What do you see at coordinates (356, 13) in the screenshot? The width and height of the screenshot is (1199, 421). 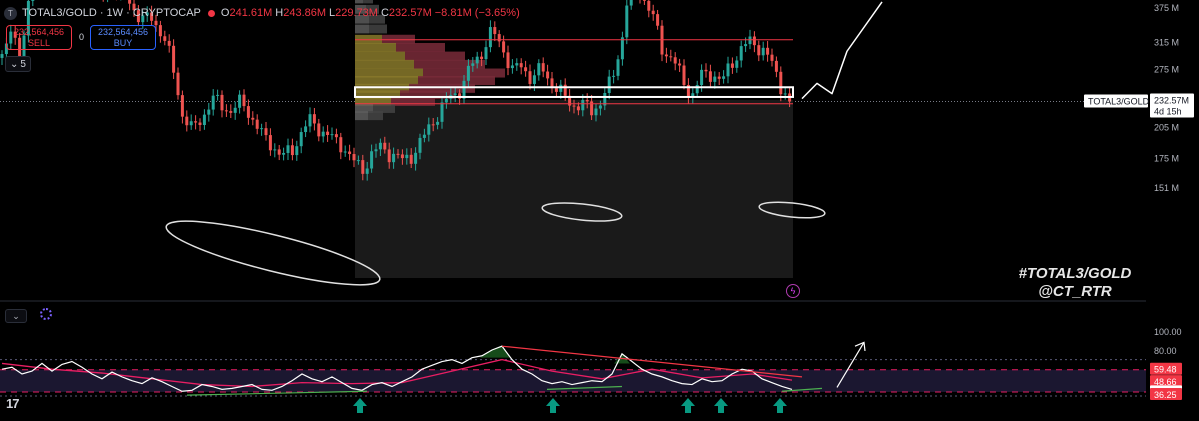 I see `low-value: 229.73M` at bounding box center [356, 13].